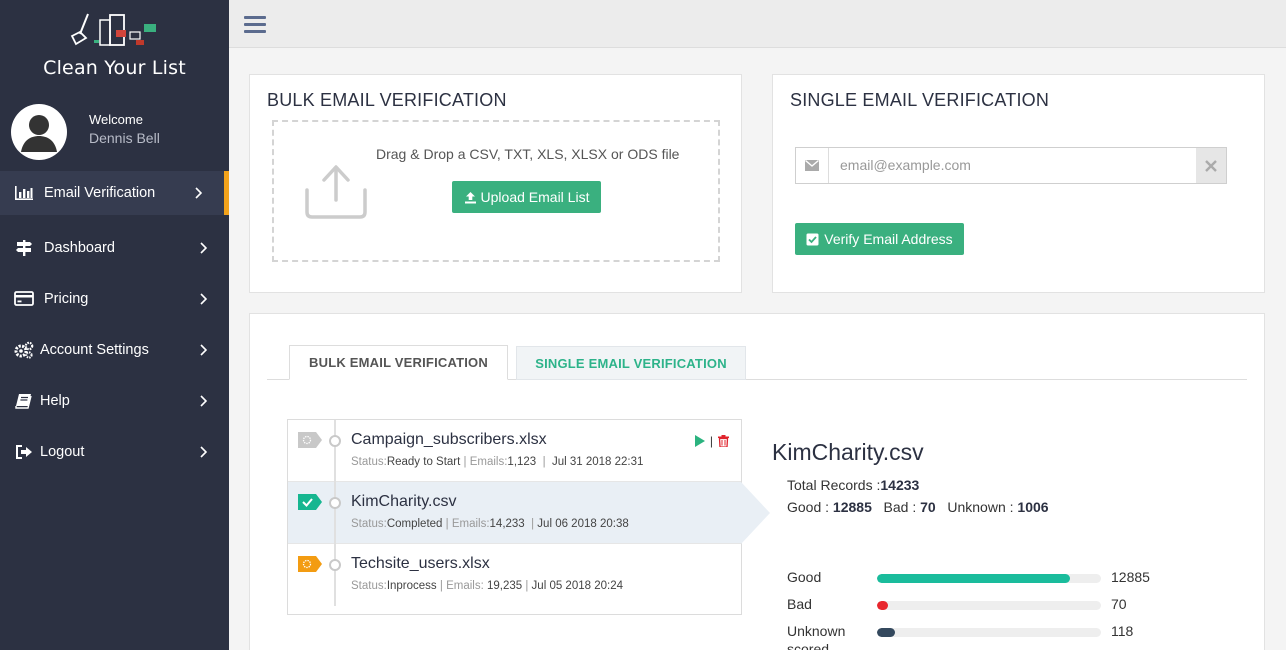 This screenshot has height=650, width=1286. What do you see at coordinates (757, 24) in the screenshot?
I see `top-bar` at bounding box center [757, 24].